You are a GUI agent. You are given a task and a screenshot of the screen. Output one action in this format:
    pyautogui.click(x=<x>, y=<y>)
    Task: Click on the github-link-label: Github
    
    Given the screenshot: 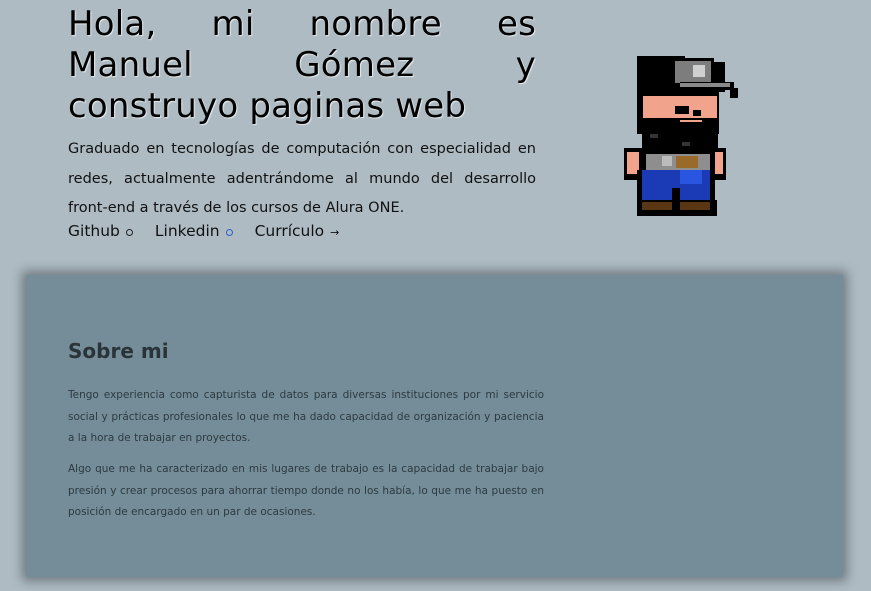 What is the action you would take?
    pyautogui.click(x=94, y=231)
    